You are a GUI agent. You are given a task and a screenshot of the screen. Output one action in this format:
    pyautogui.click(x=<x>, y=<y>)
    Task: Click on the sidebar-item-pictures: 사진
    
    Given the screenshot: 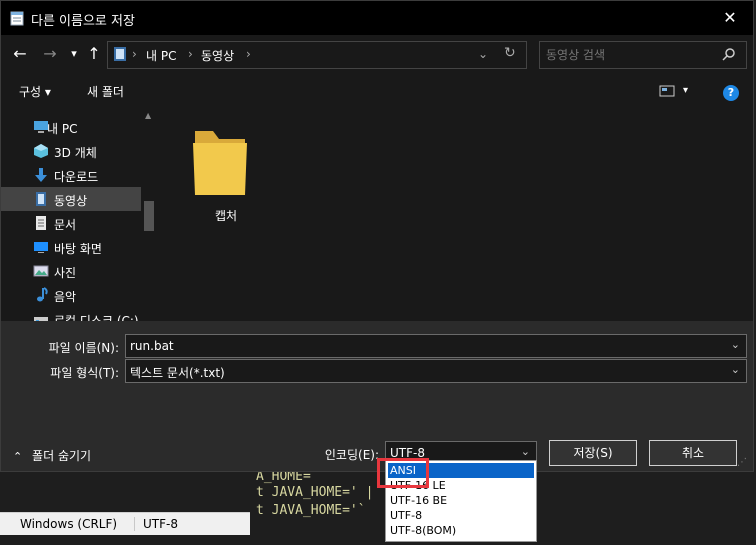 What is the action you would take?
    pyautogui.click(x=71, y=271)
    